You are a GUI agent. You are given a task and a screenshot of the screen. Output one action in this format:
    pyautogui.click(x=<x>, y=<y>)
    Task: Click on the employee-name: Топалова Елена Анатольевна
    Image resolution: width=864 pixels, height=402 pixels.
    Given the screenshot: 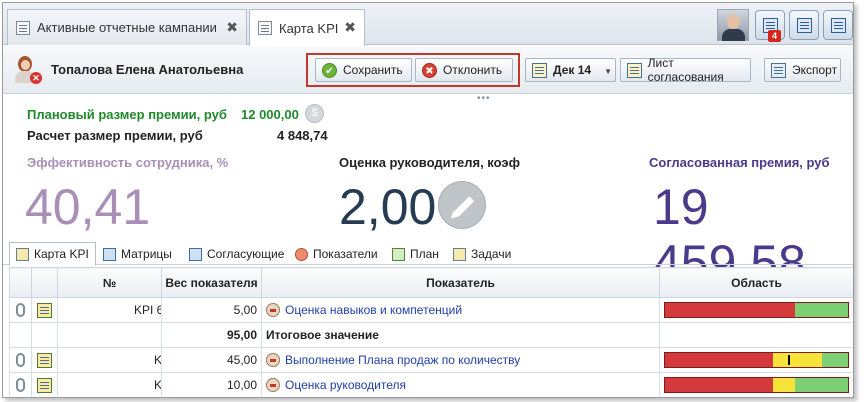 What is the action you would take?
    pyautogui.click(x=147, y=69)
    